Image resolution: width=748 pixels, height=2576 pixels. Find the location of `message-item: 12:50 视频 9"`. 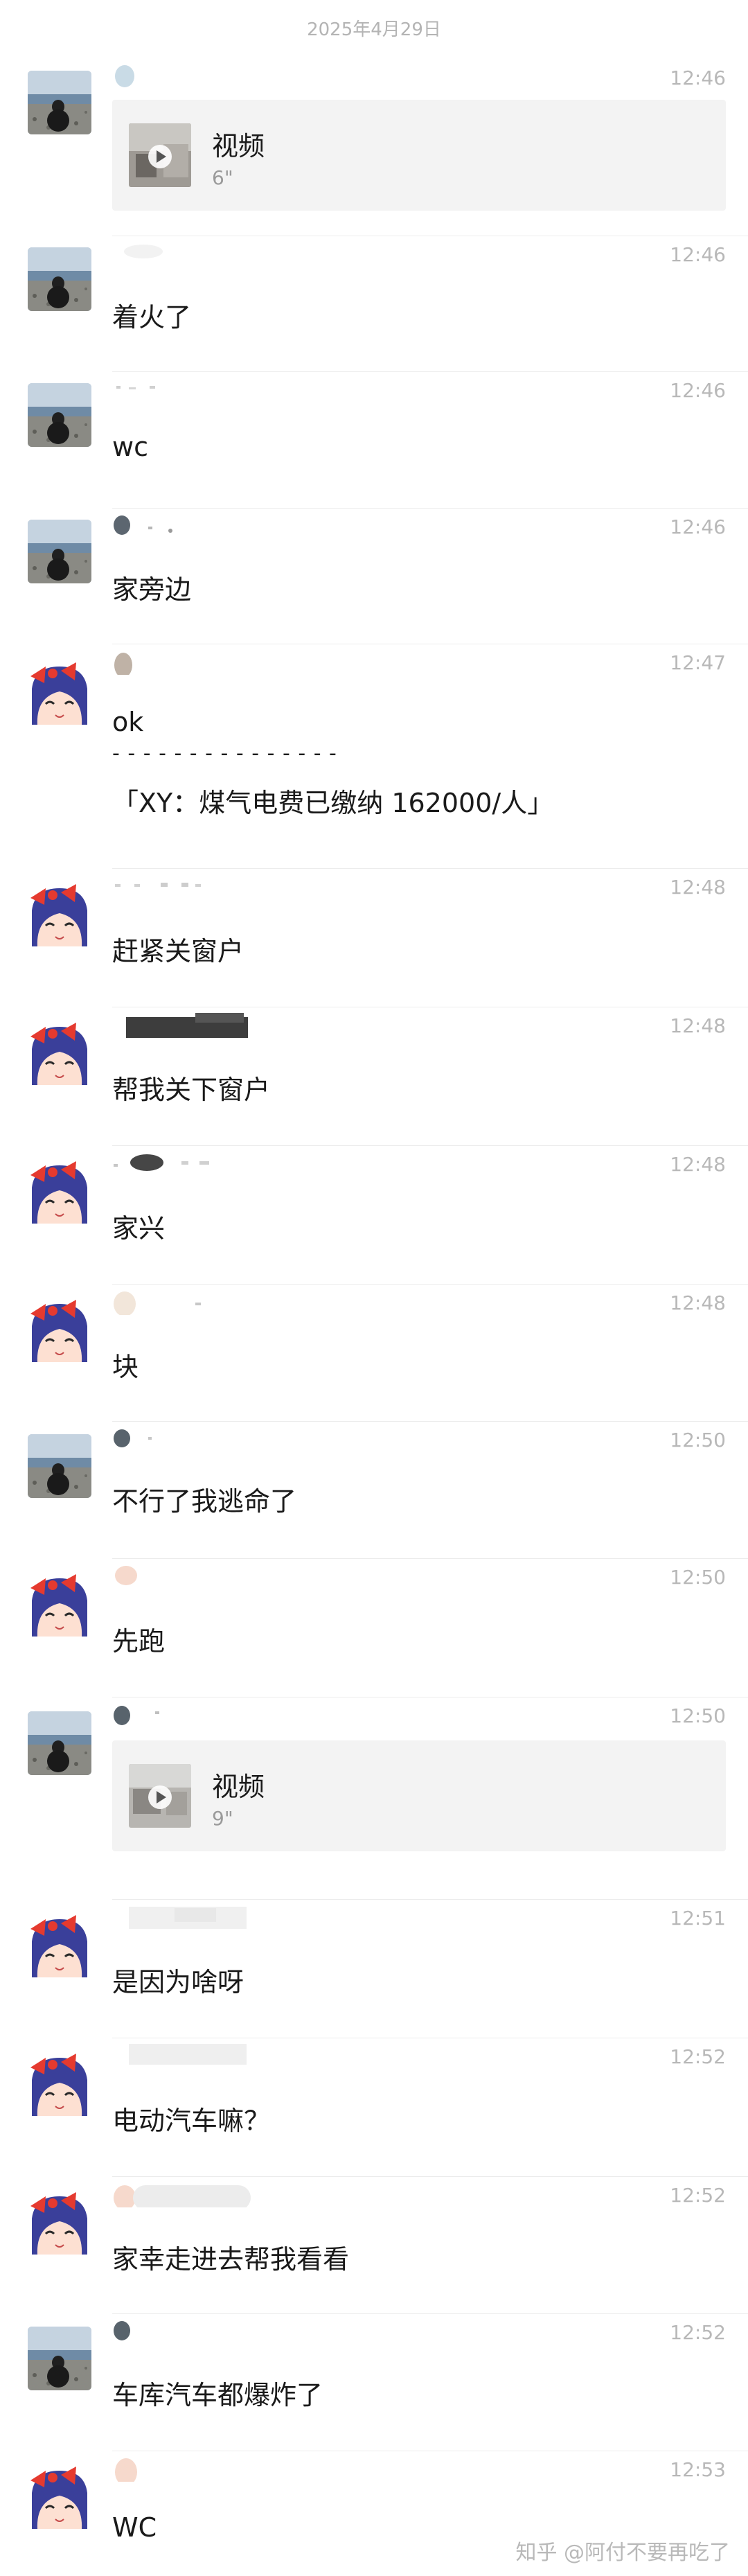

message-item: 12:50 视频 9" is located at coordinates (374, 1798).